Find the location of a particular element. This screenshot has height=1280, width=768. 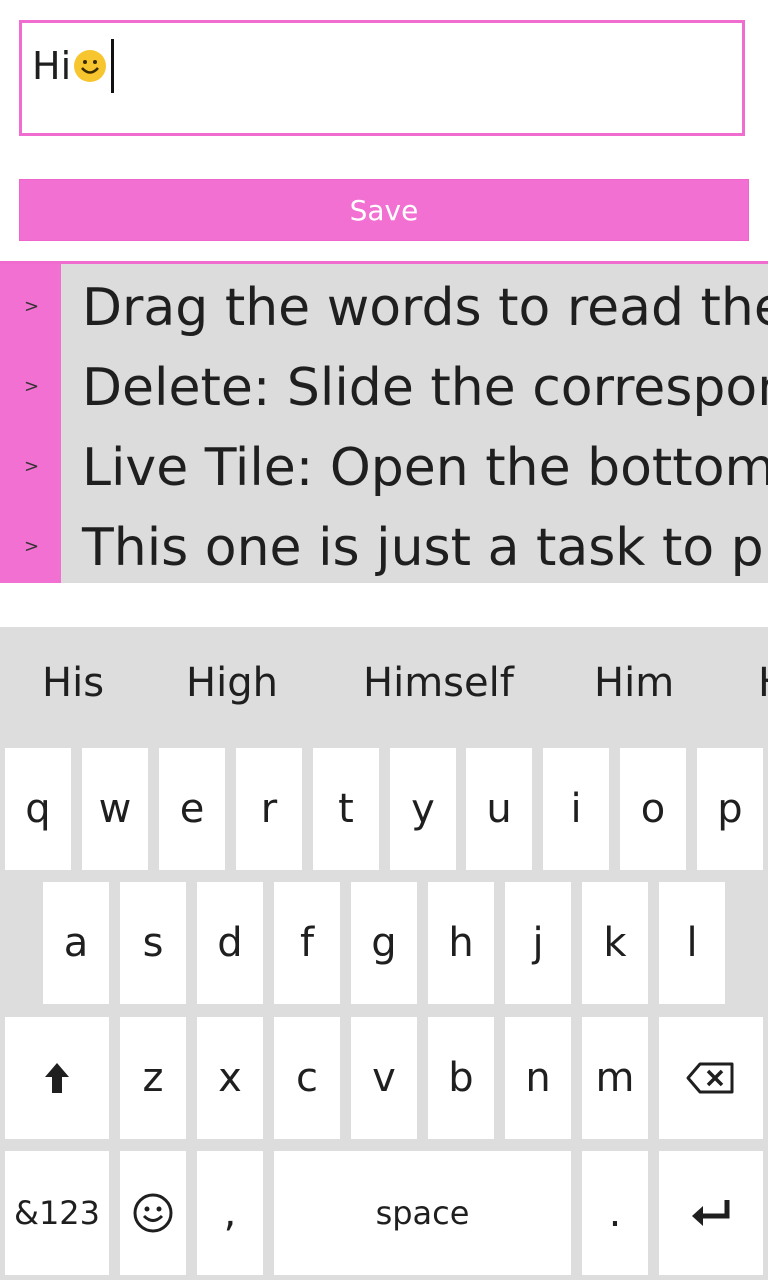

key-q: q is located at coordinates (38, 809).